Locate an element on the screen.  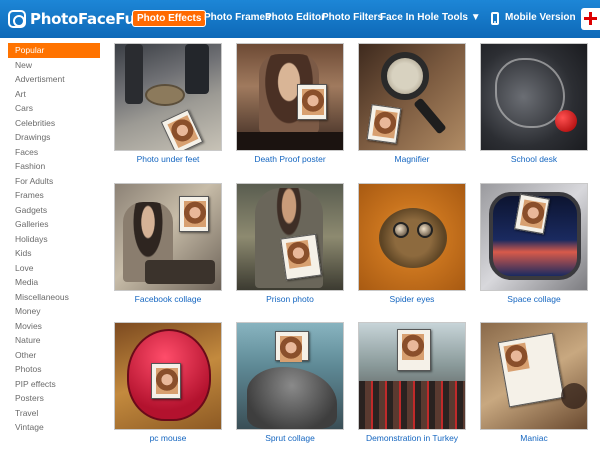
effect-caption: Maniac is located at coordinates (527, 438).